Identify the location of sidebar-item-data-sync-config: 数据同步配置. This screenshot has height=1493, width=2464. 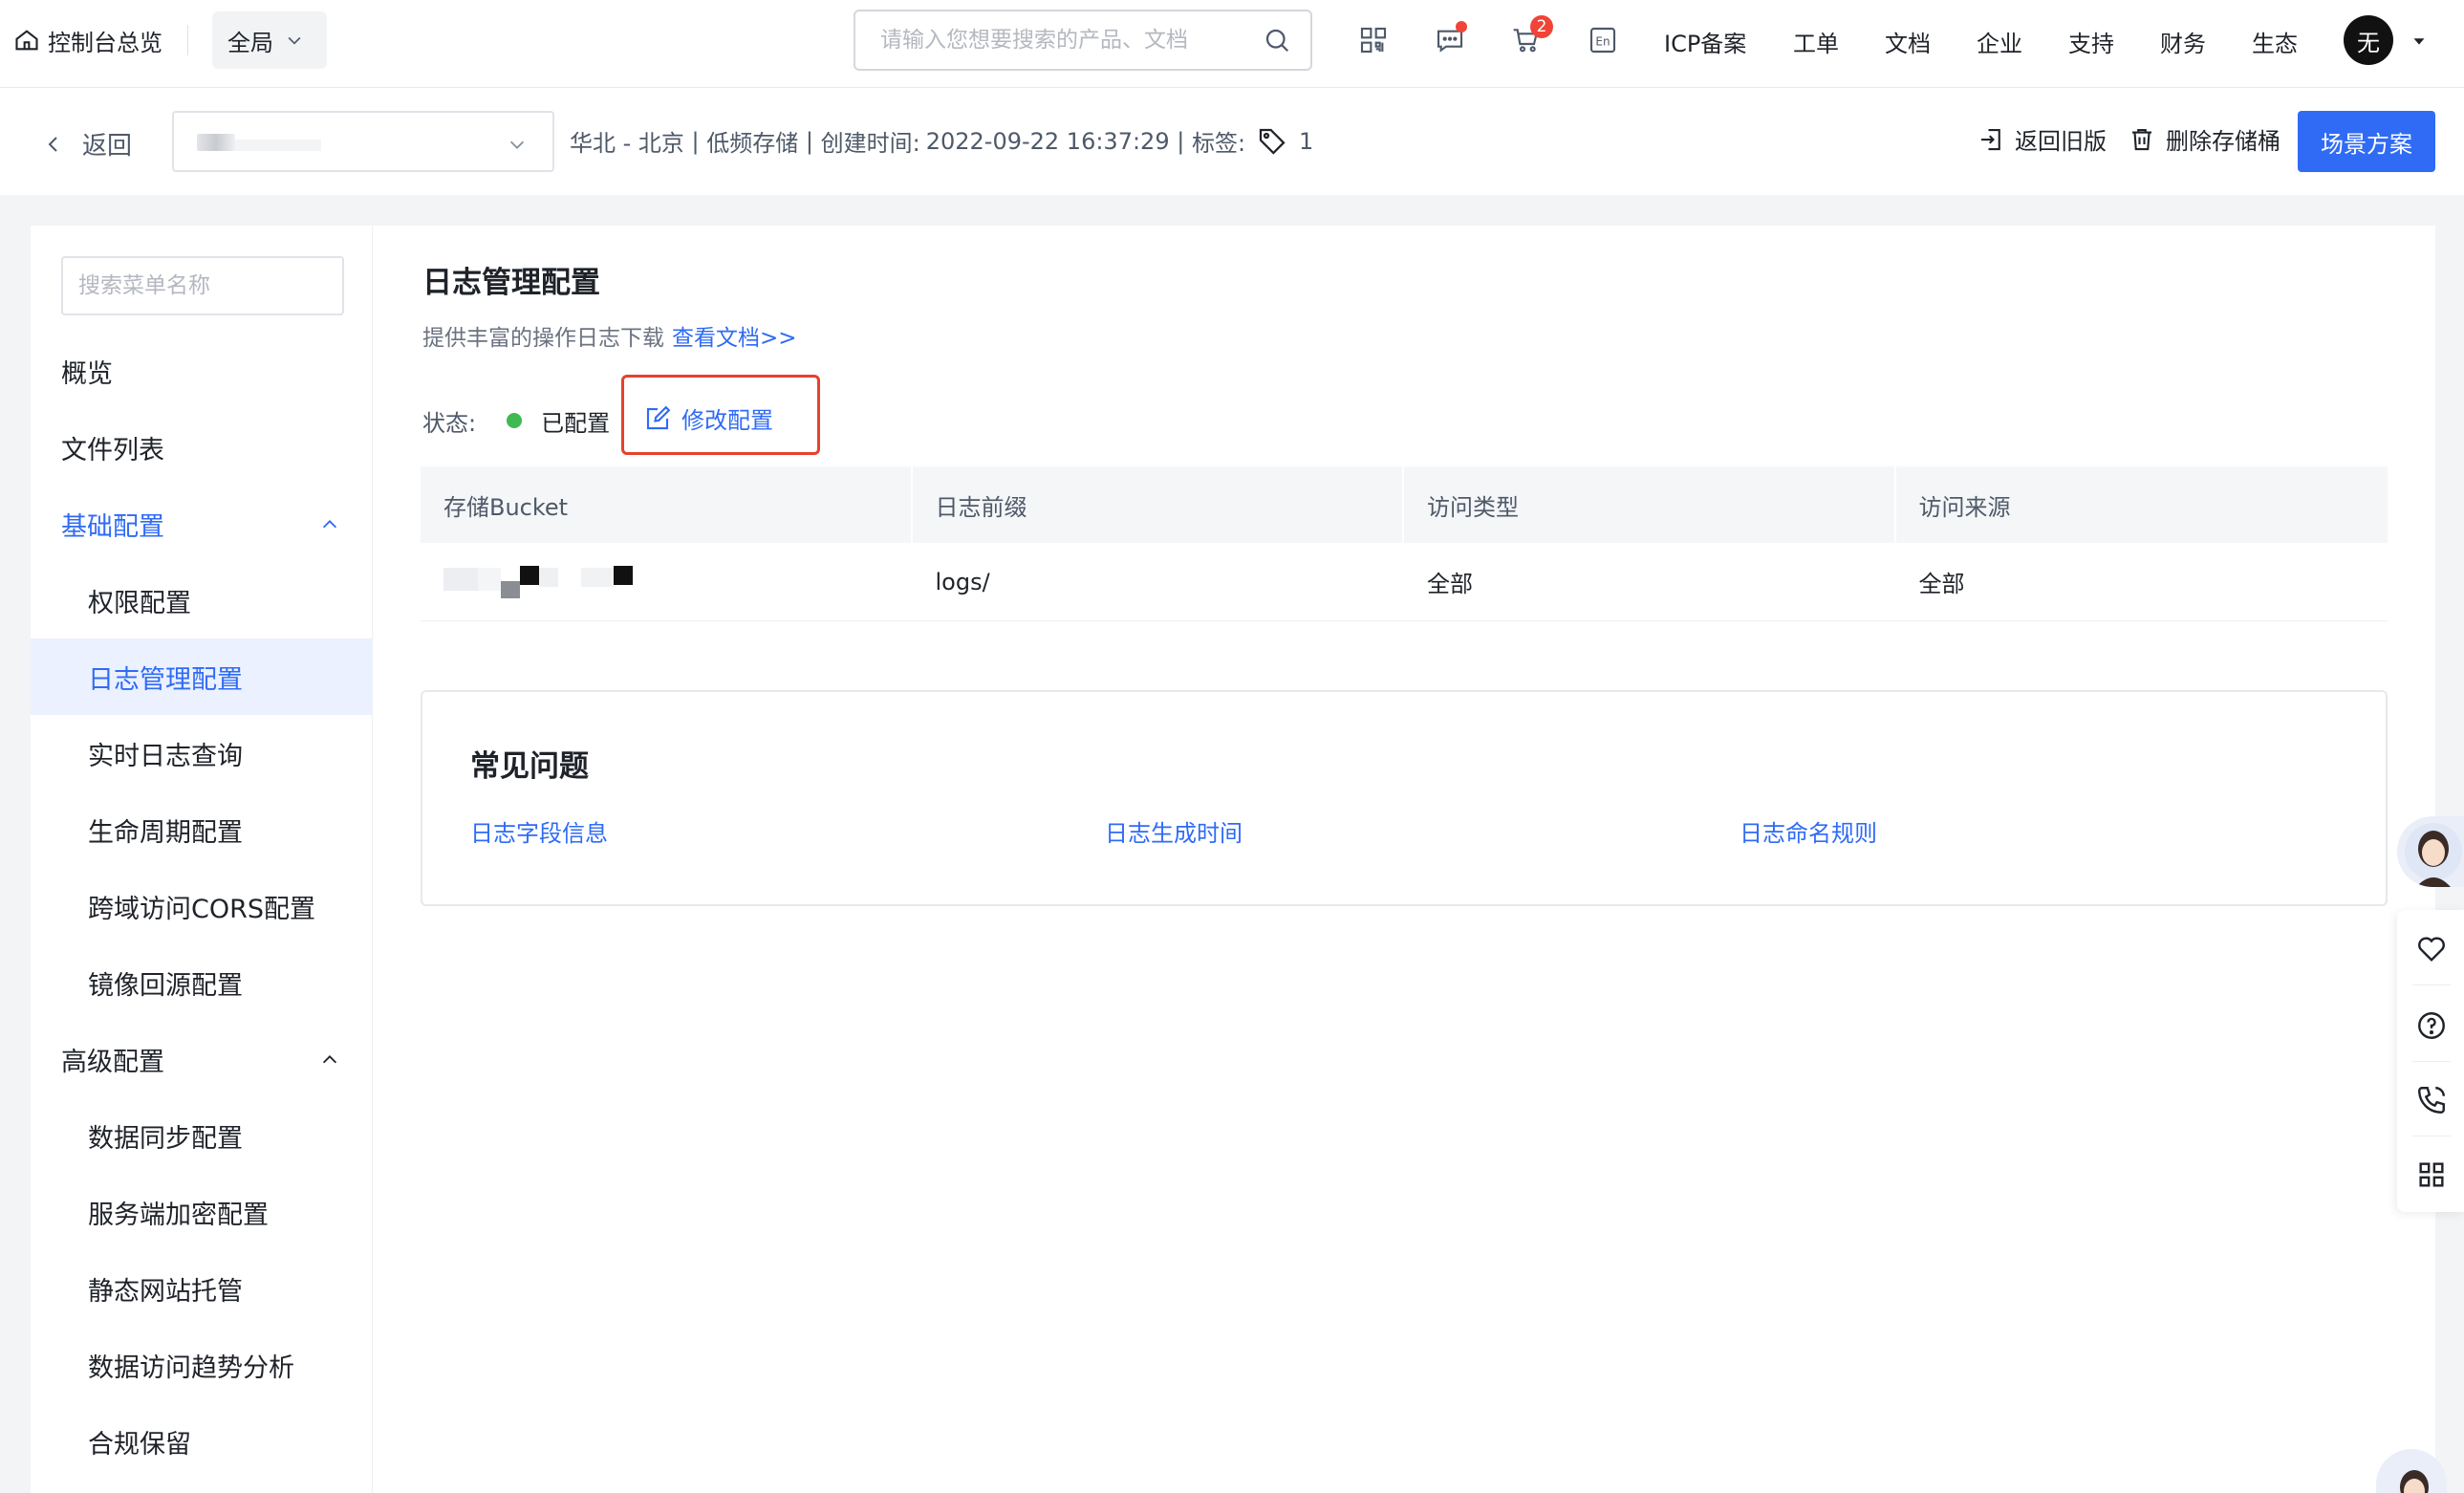
(202, 1135).